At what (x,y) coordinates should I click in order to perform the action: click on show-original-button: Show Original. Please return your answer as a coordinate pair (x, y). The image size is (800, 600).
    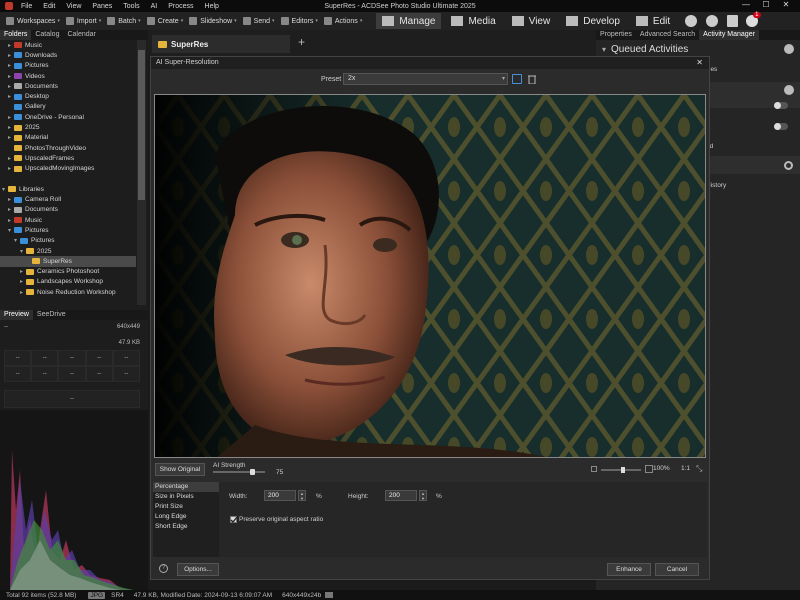
    Looking at the image, I should click on (180, 469).